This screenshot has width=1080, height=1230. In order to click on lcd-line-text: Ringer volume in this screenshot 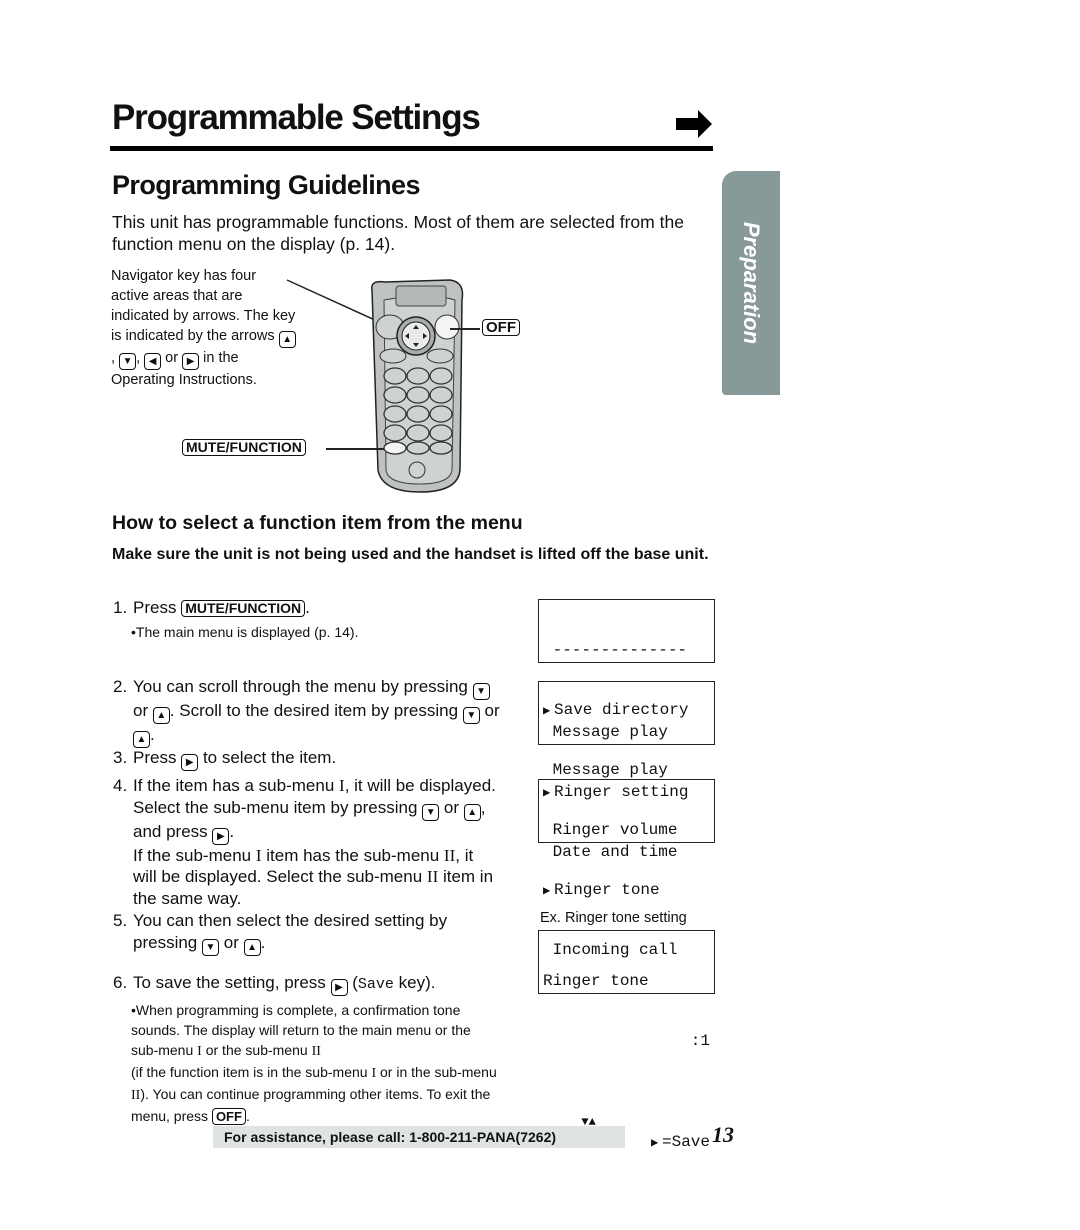, I will do `click(610, 830)`.